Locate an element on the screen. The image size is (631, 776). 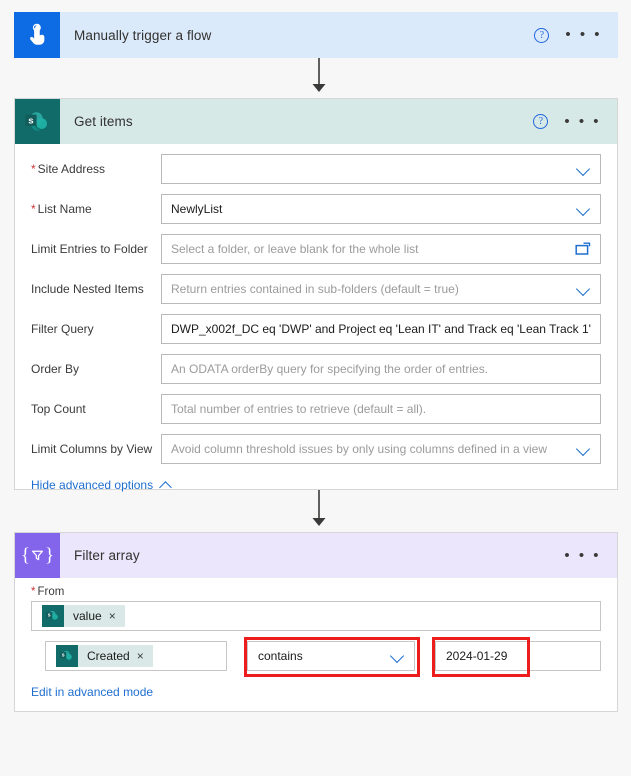
filter-condition-row: s Created × contains 2024-01-29 is located at coordinates (316, 657).